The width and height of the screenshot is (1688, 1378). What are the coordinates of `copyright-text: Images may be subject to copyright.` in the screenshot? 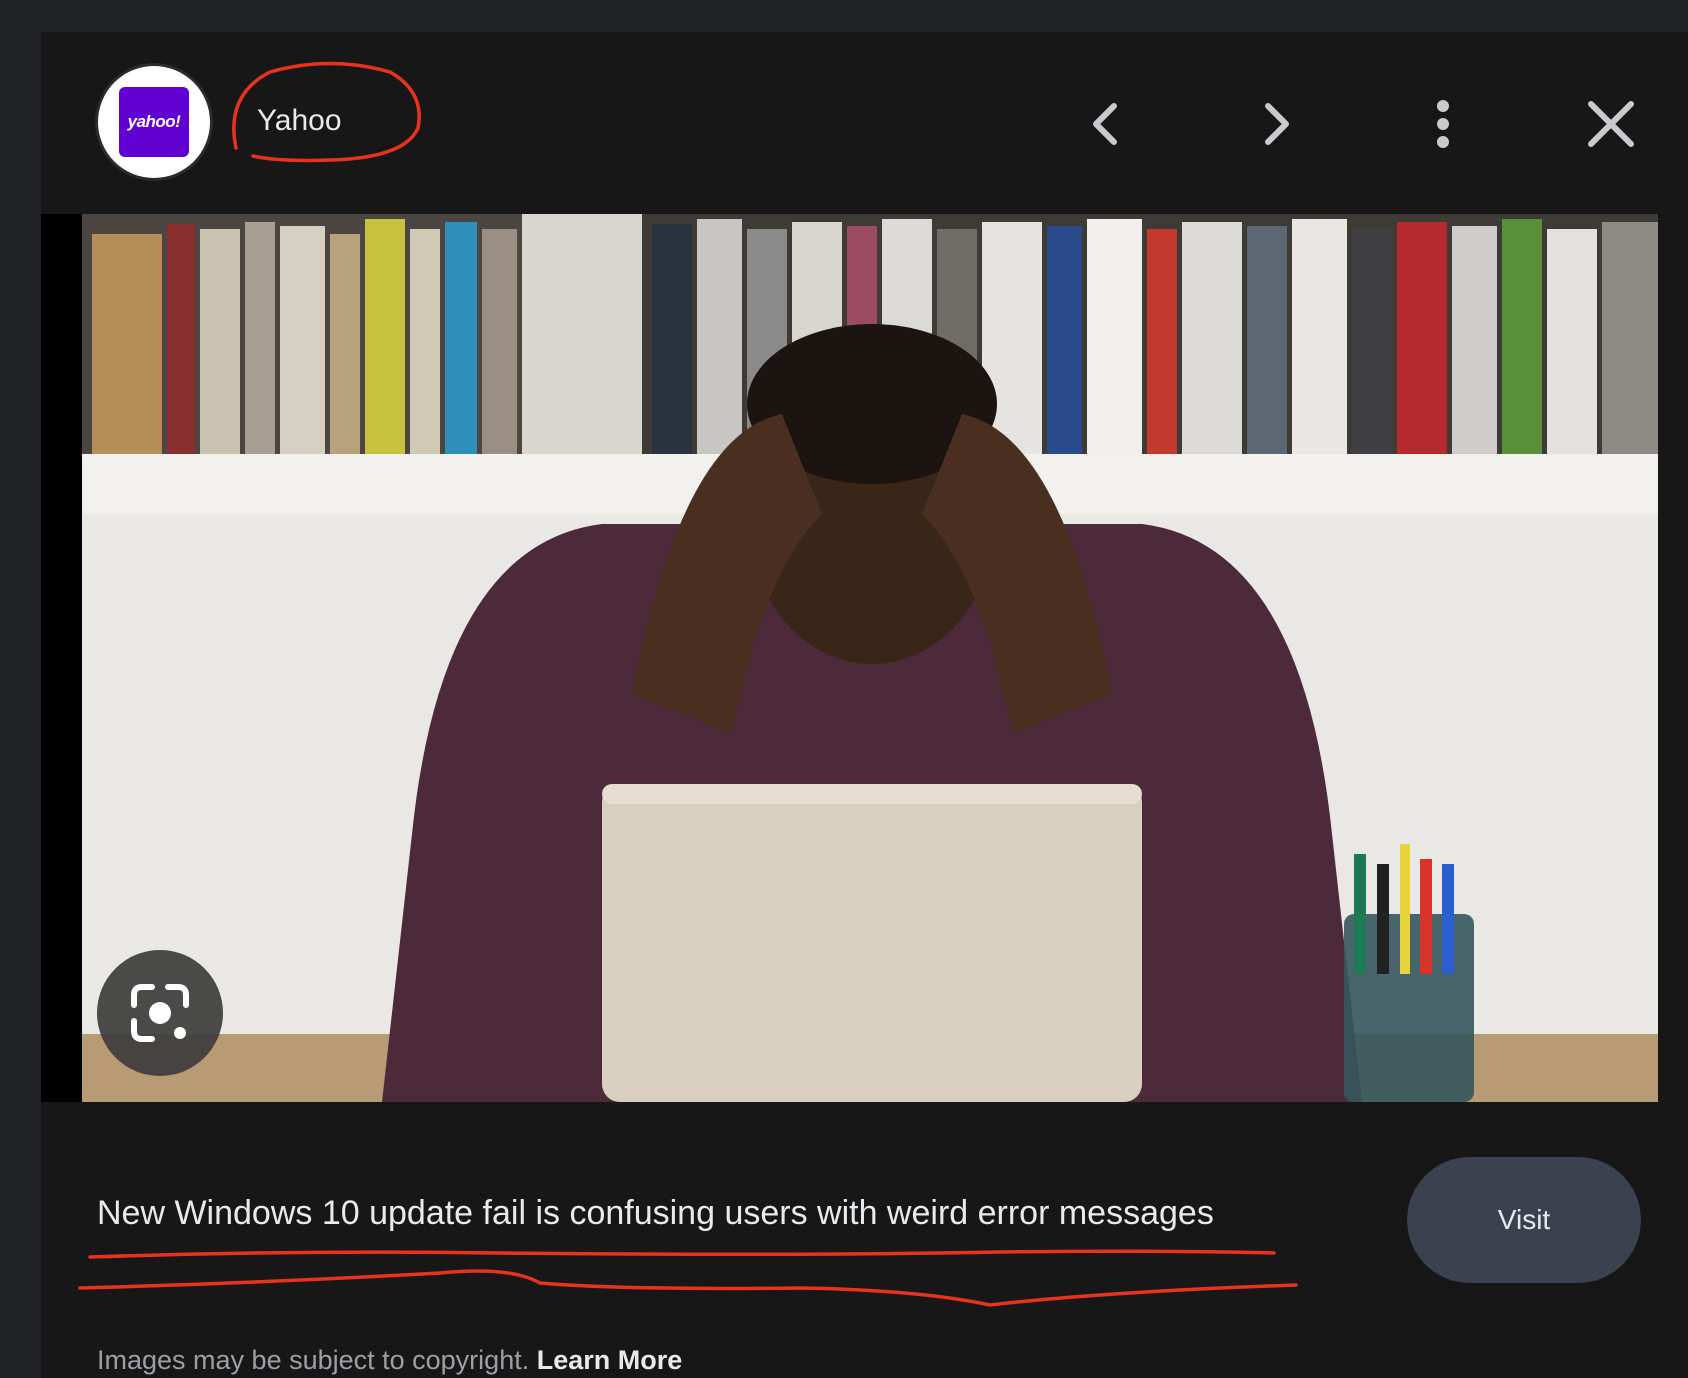 It's located at (313, 1360).